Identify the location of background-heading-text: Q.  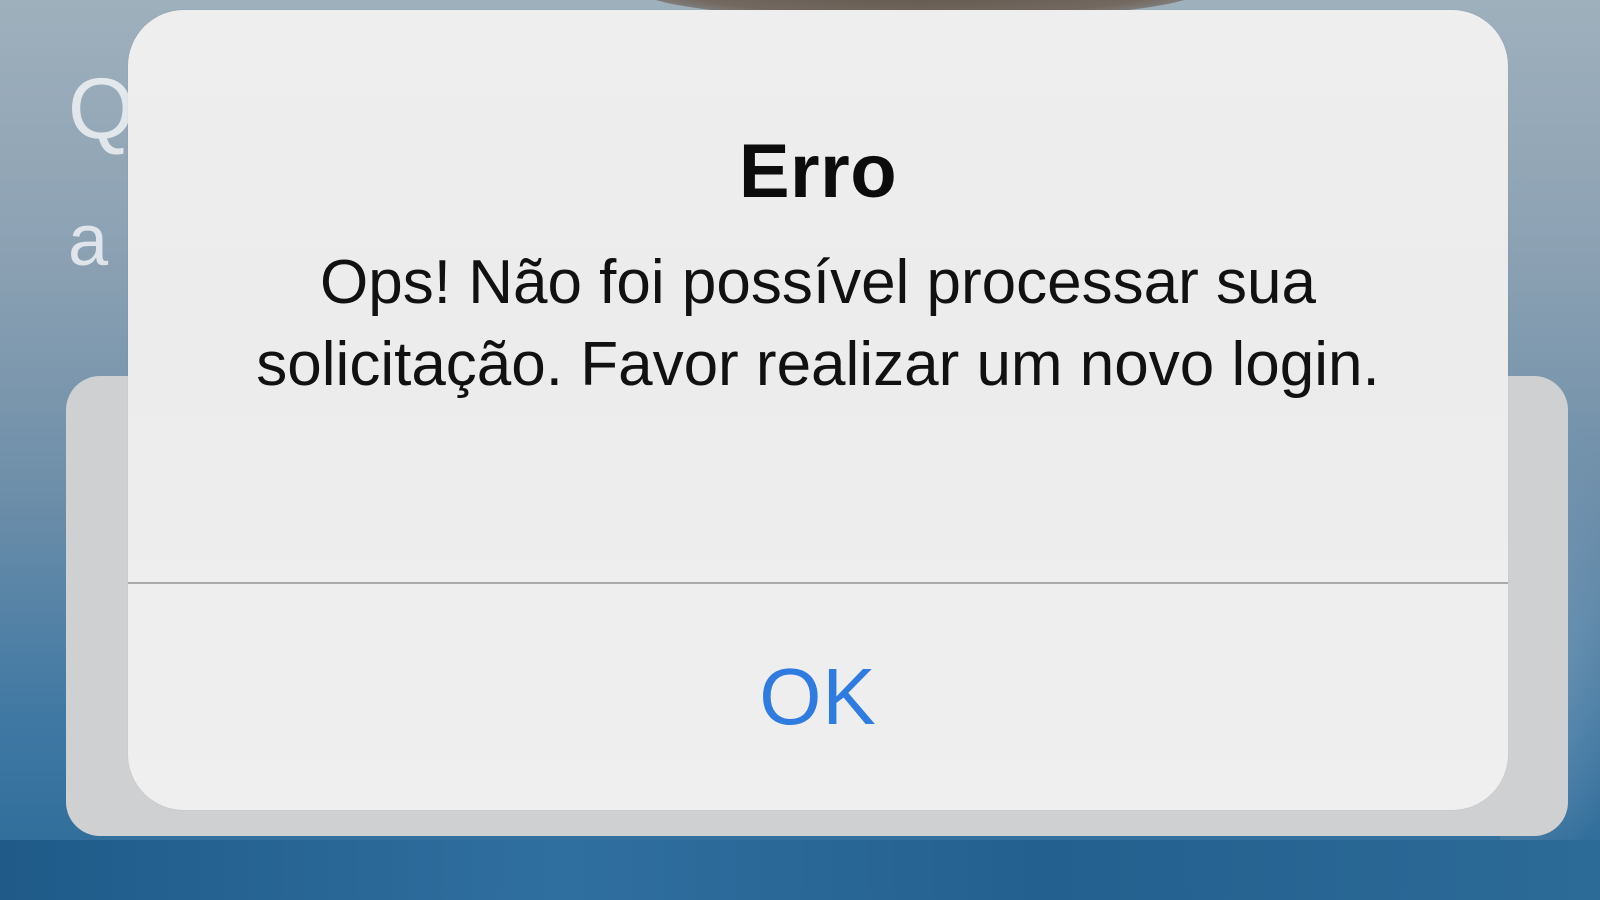
(101, 109).